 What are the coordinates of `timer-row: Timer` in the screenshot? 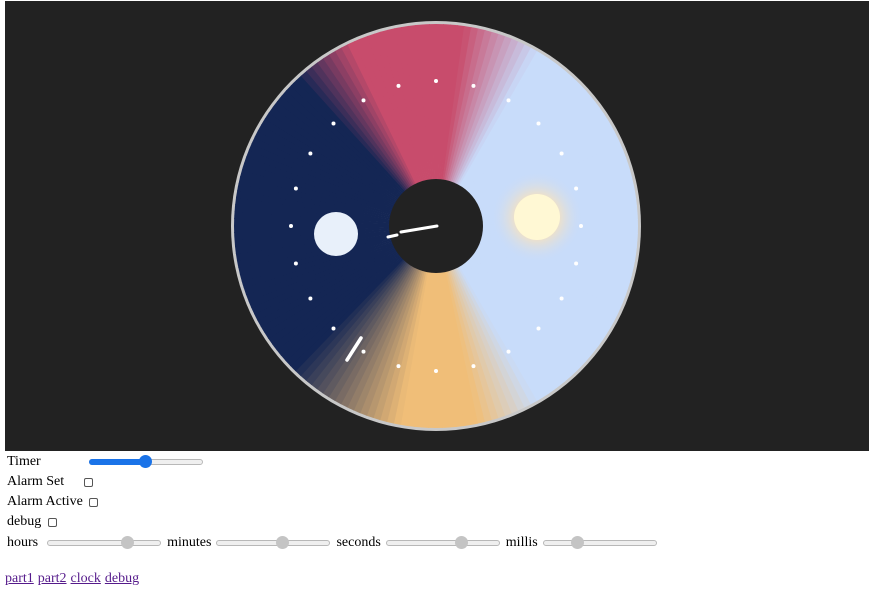 It's located at (105, 462).